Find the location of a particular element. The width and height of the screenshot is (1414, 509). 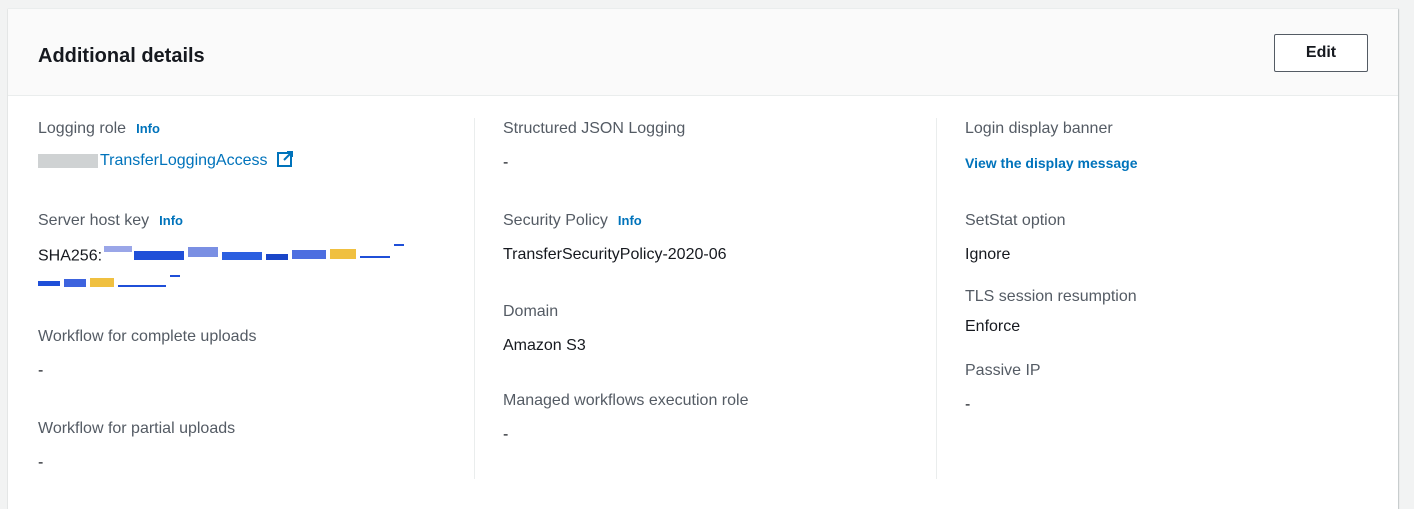

external-link-icon is located at coordinates (285, 162).